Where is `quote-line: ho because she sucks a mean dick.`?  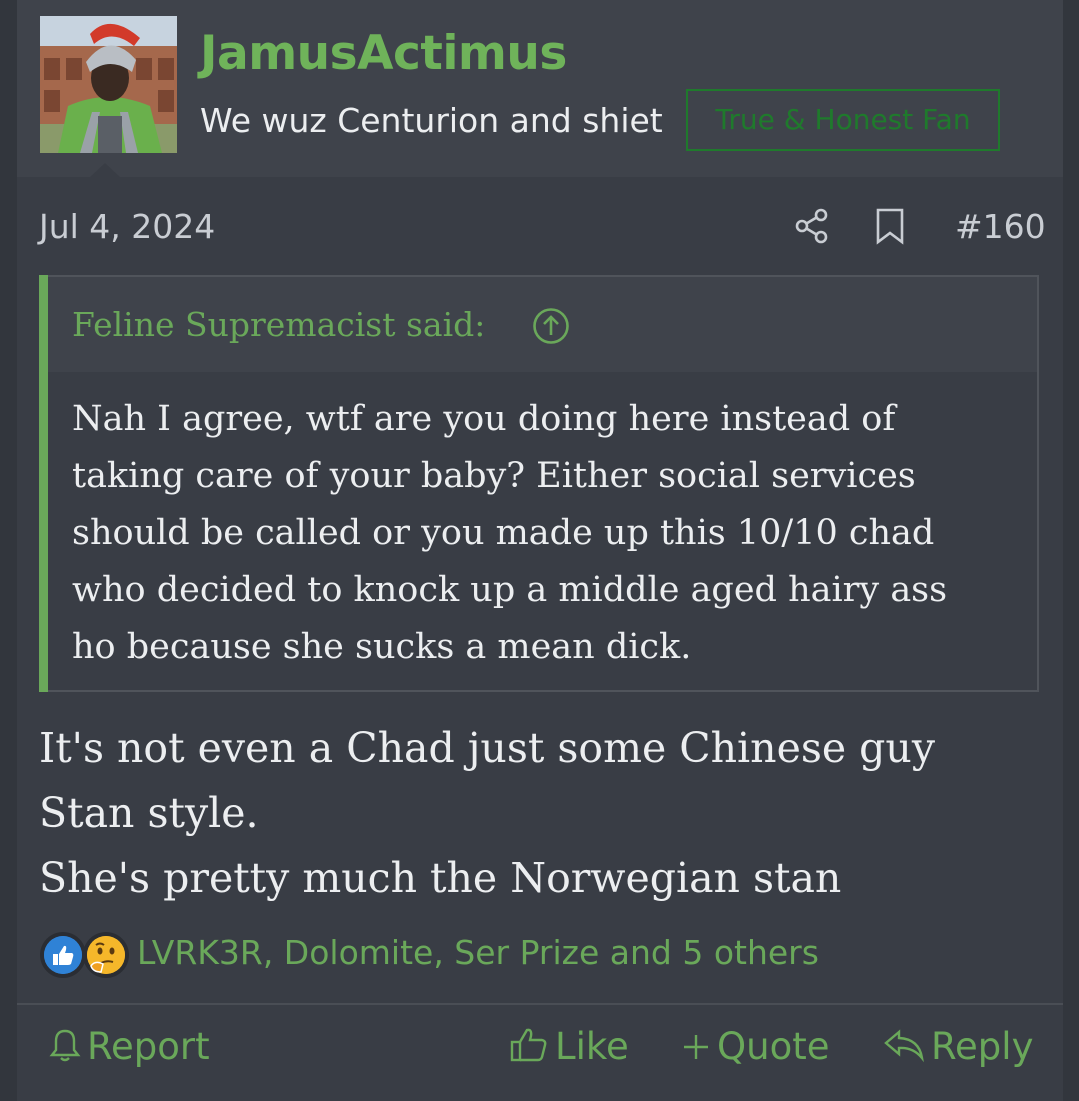
quote-line: ho because she sucks a mean dick. is located at coordinates (382, 647).